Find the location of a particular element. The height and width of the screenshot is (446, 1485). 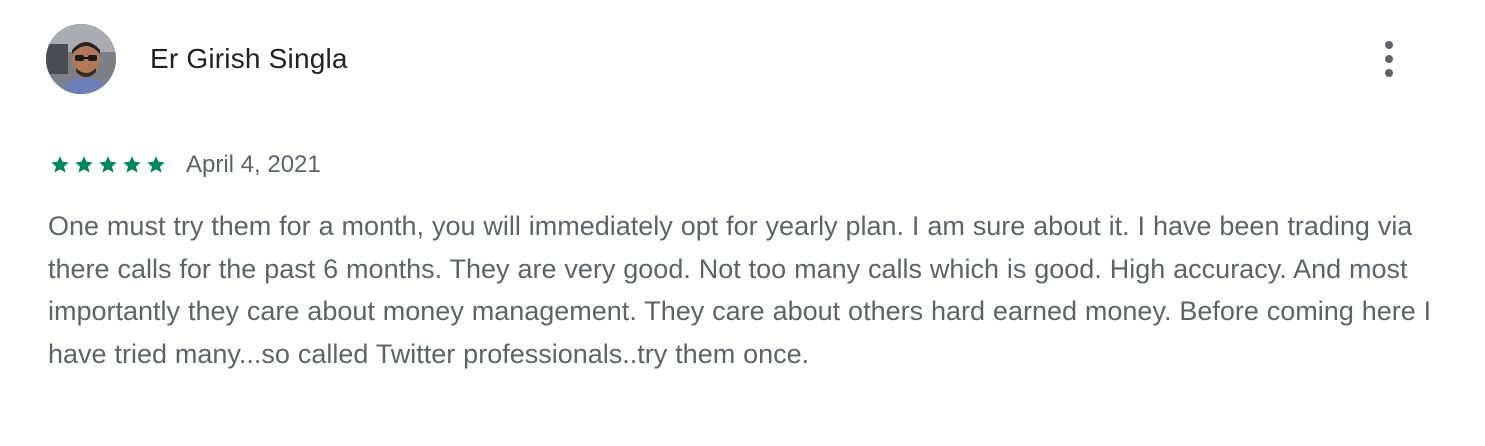

more-vert-icon is located at coordinates (1389, 59).